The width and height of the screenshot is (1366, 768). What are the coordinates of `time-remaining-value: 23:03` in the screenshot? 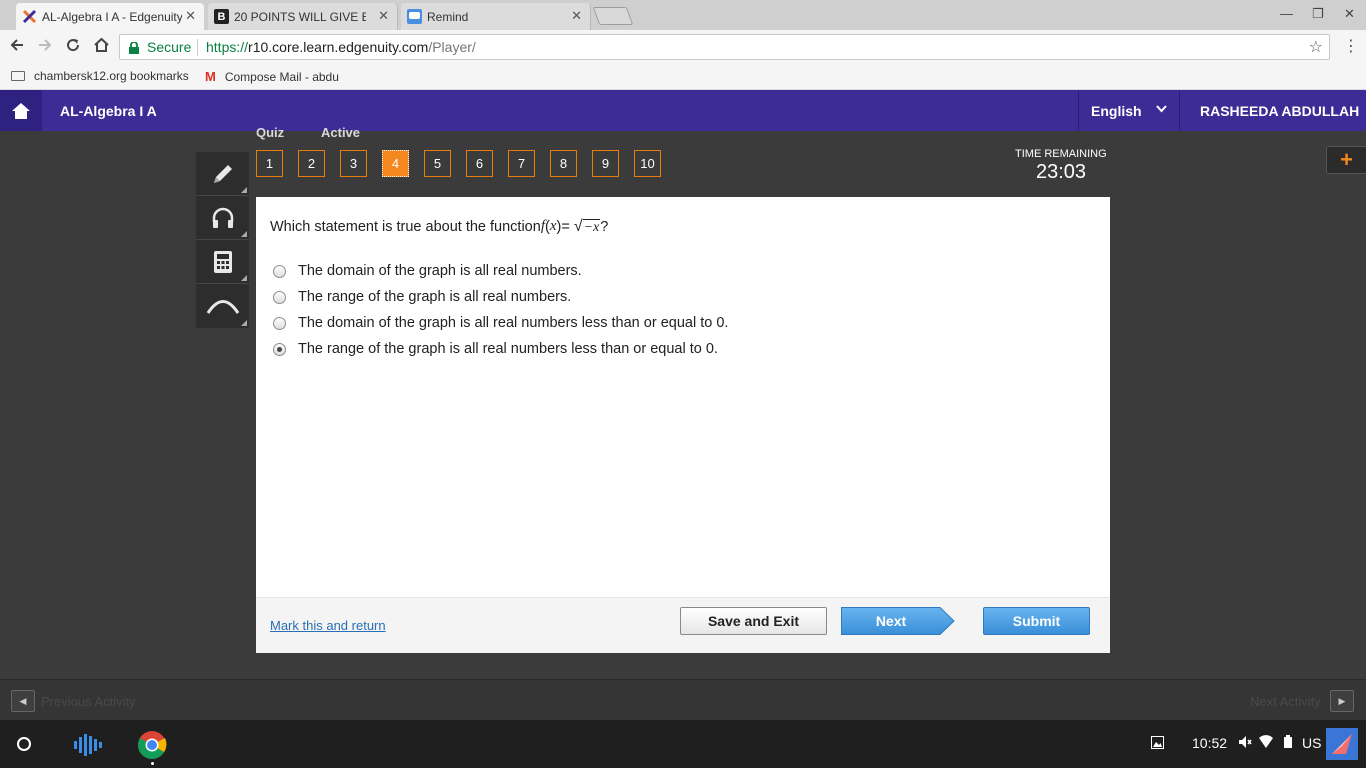 It's located at (1061, 172).